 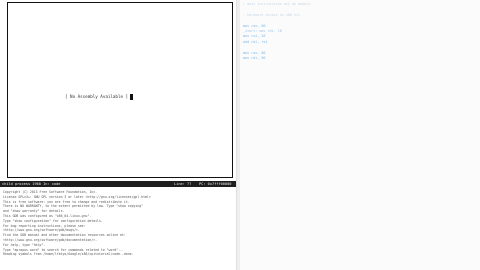 I want to click on text-cursor, so click(x=132, y=97).